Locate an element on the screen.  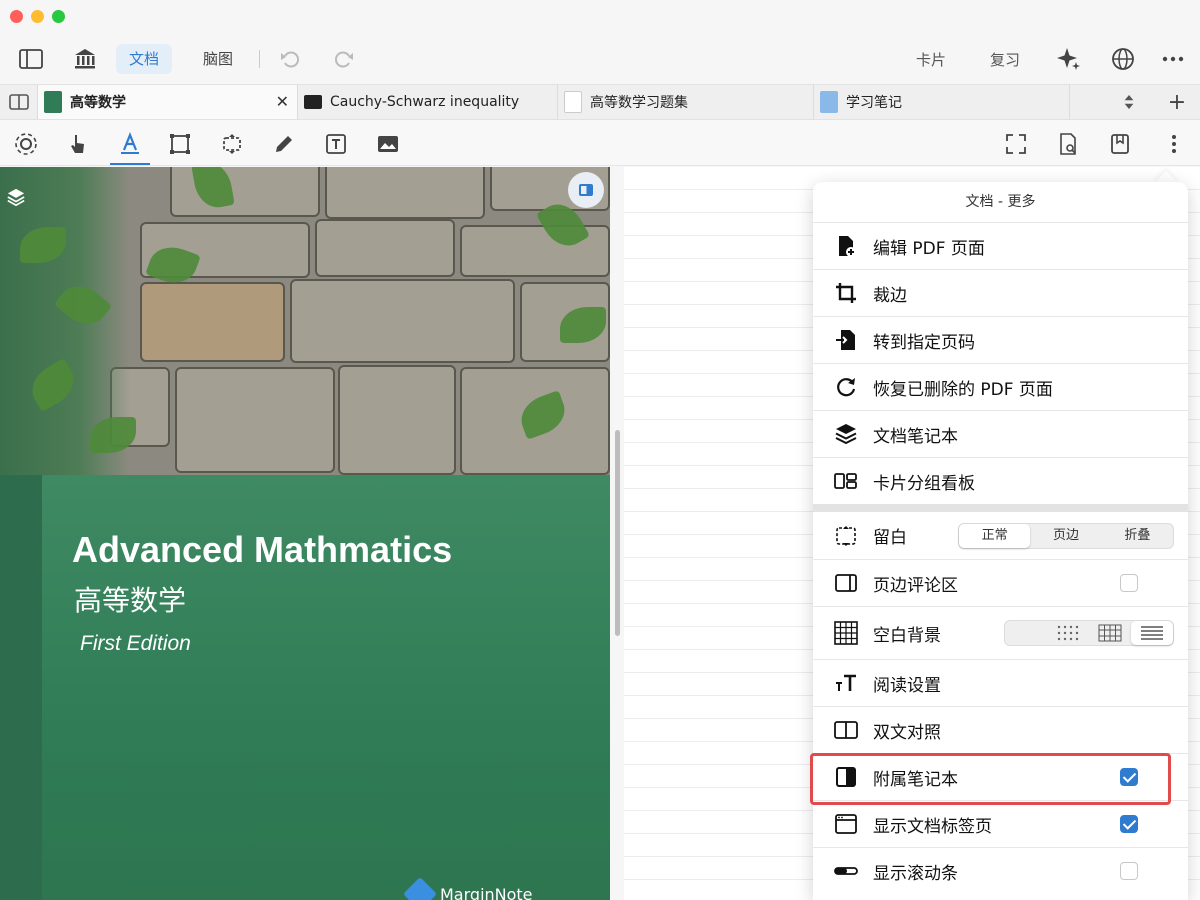
zoom-window-button is located at coordinates (58, 16).